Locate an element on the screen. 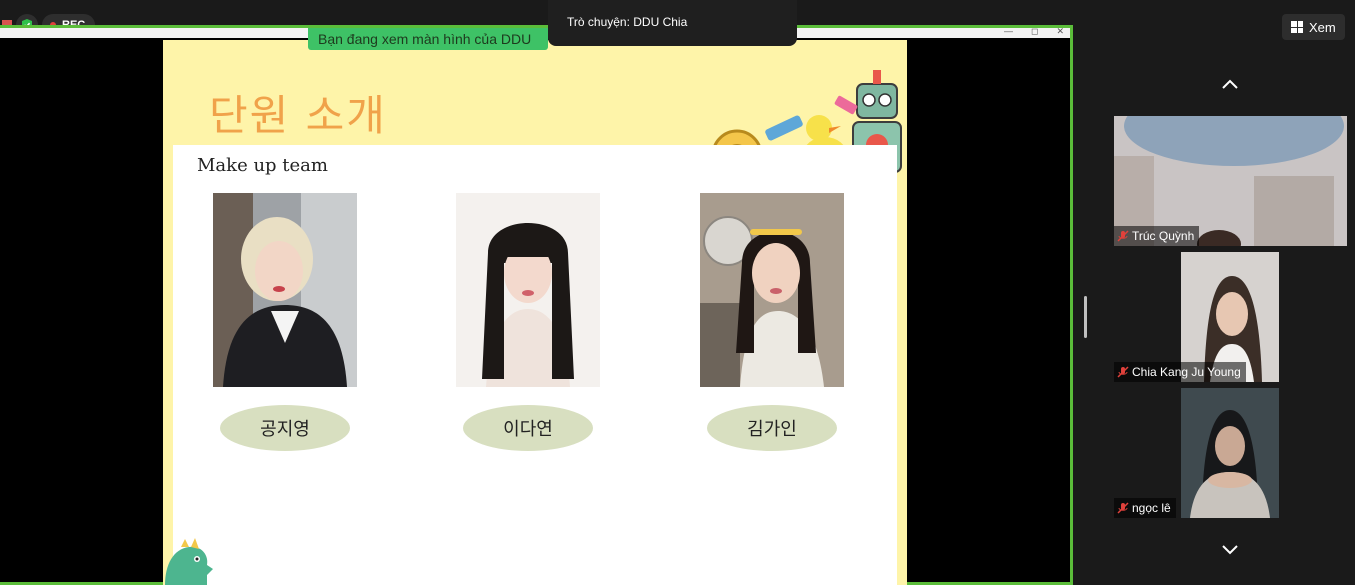  participant-name: Trúc Quỳnh is located at coordinates (1163, 236).